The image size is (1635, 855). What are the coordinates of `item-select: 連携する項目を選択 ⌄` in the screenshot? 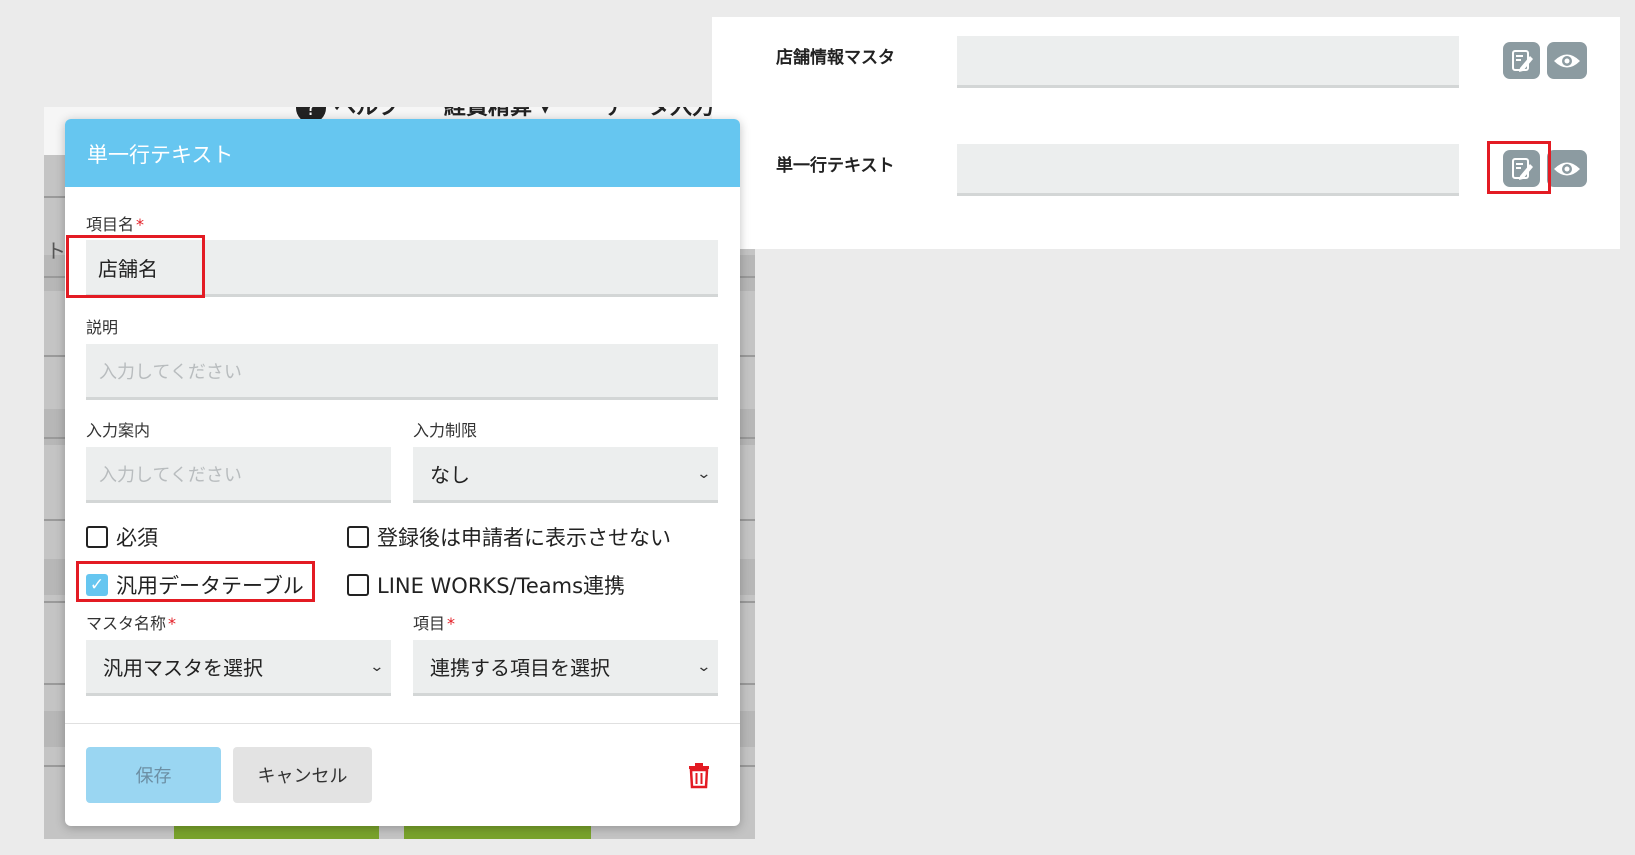 It's located at (565, 668).